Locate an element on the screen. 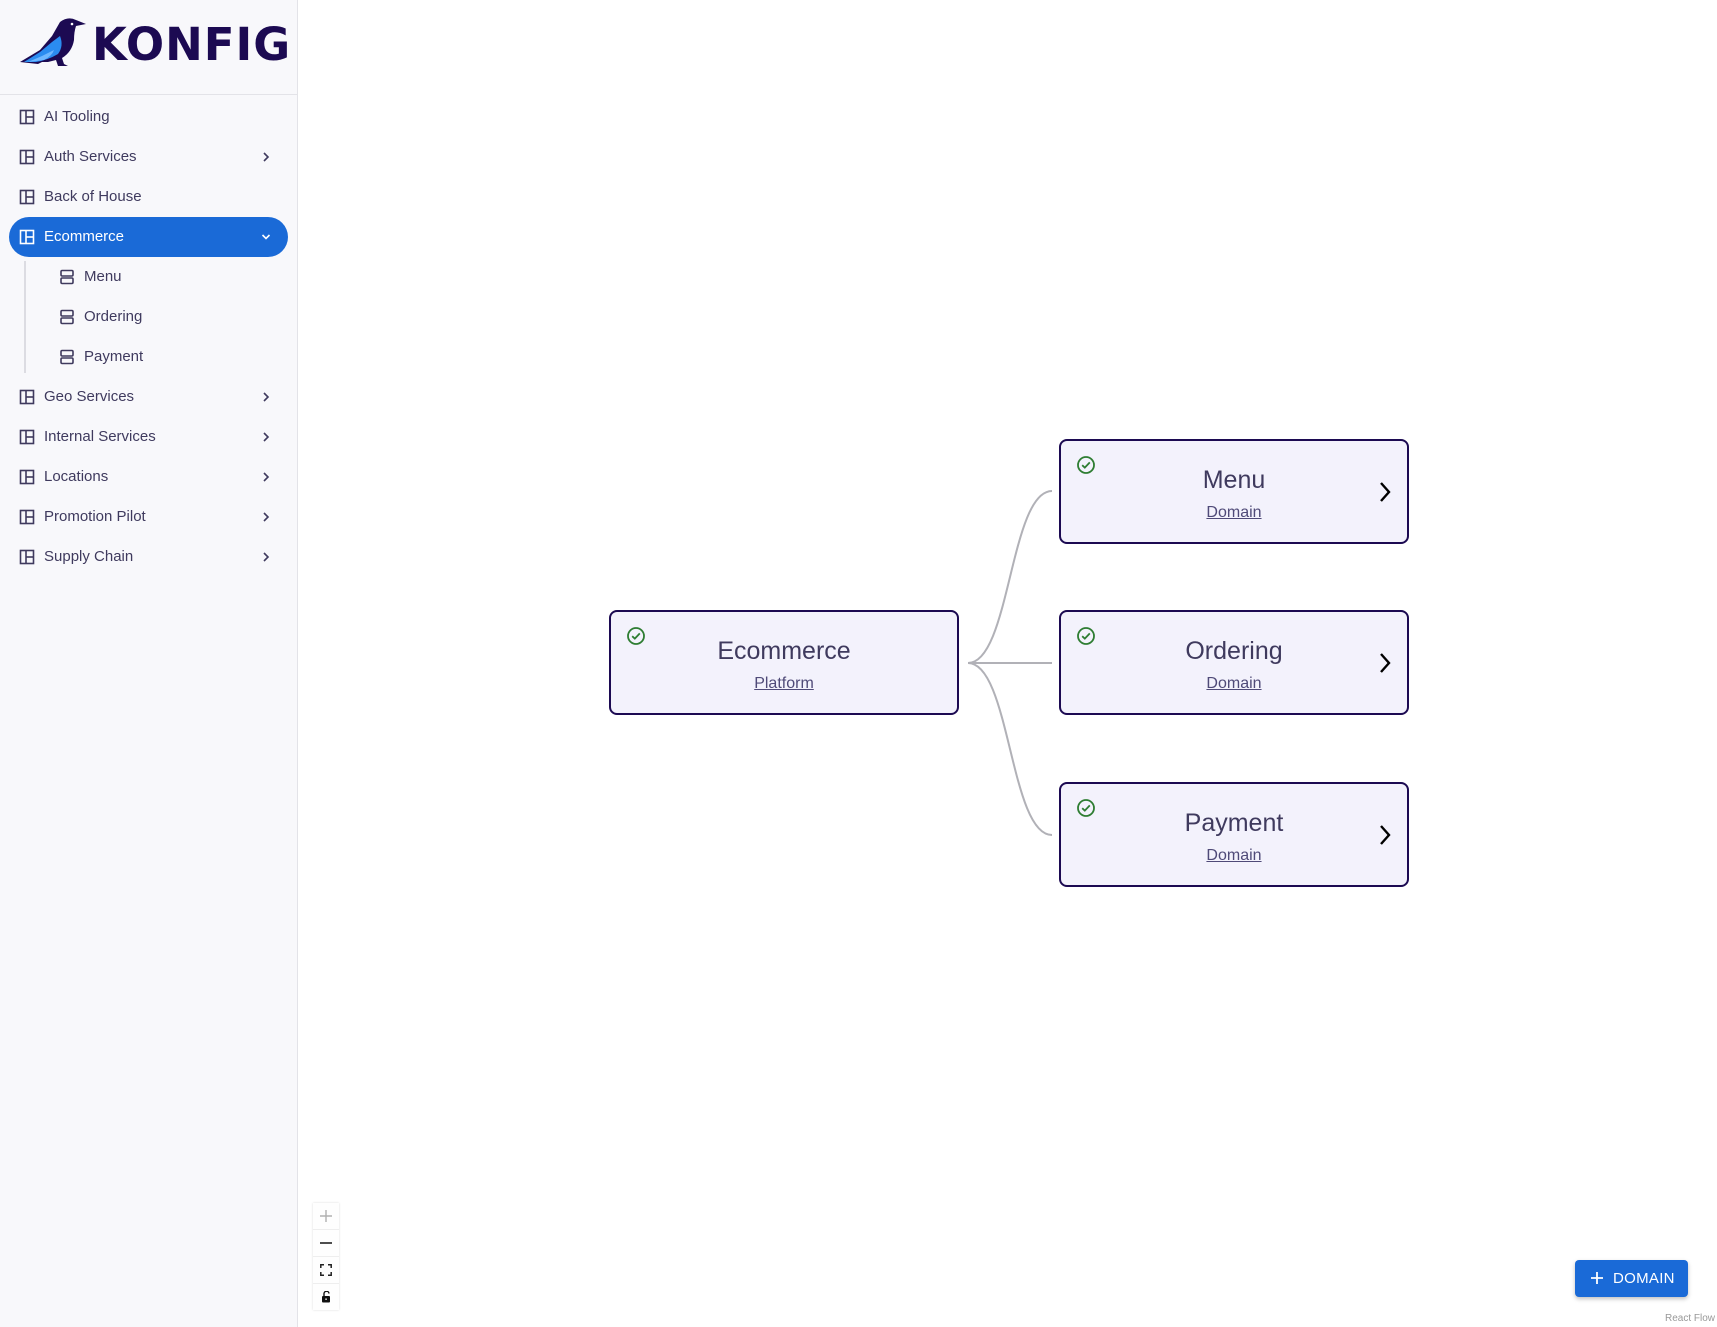  sidebar-item-label: Auth Services is located at coordinates (90, 156).